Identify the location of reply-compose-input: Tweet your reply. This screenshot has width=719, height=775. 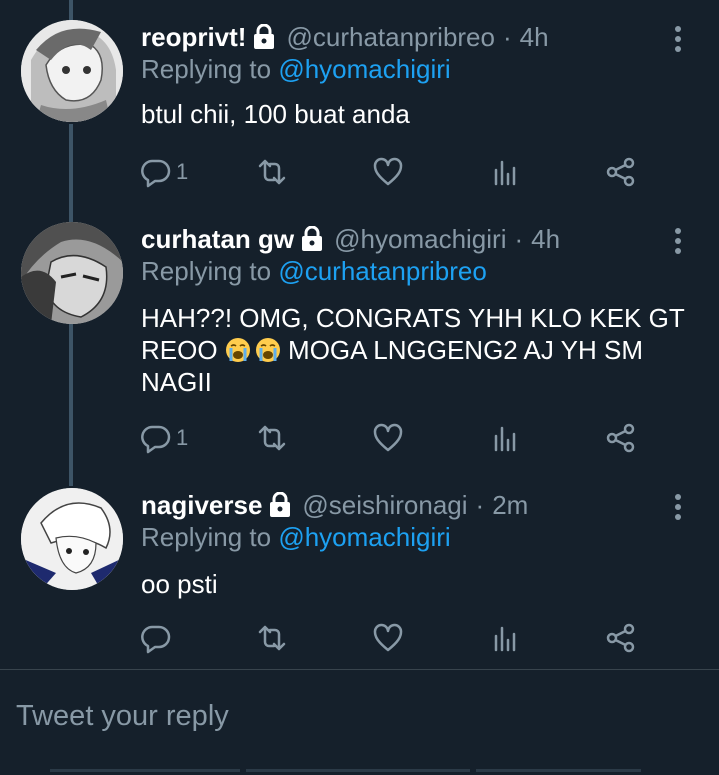
(122, 716).